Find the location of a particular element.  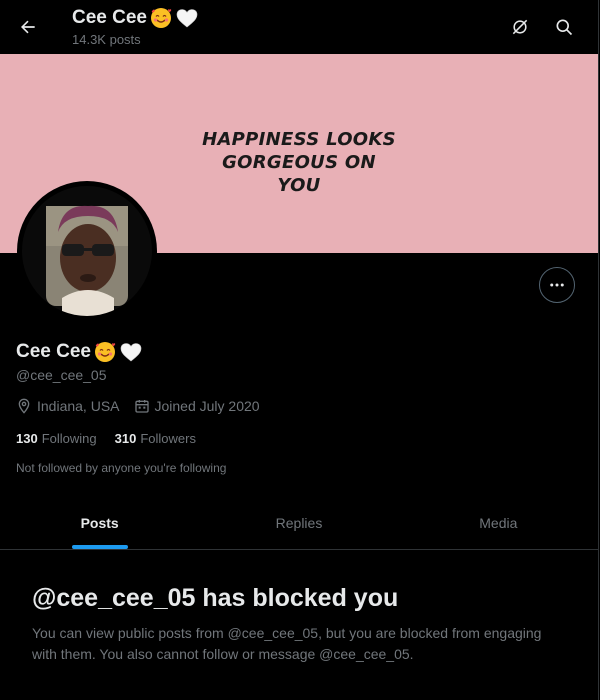

tab-label: Media is located at coordinates (498, 523).